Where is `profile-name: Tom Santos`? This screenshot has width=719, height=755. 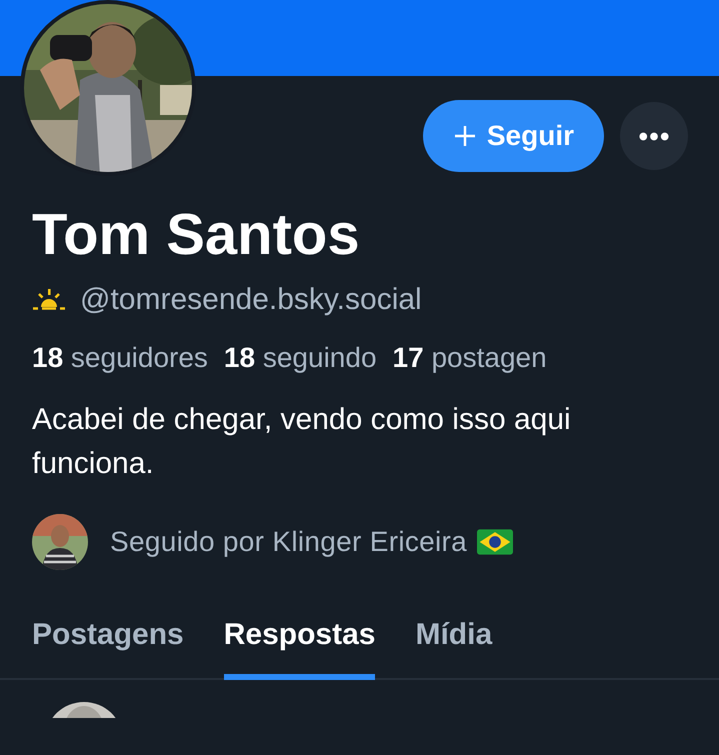
profile-name: Tom Santos is located at coordinates (196, 235).